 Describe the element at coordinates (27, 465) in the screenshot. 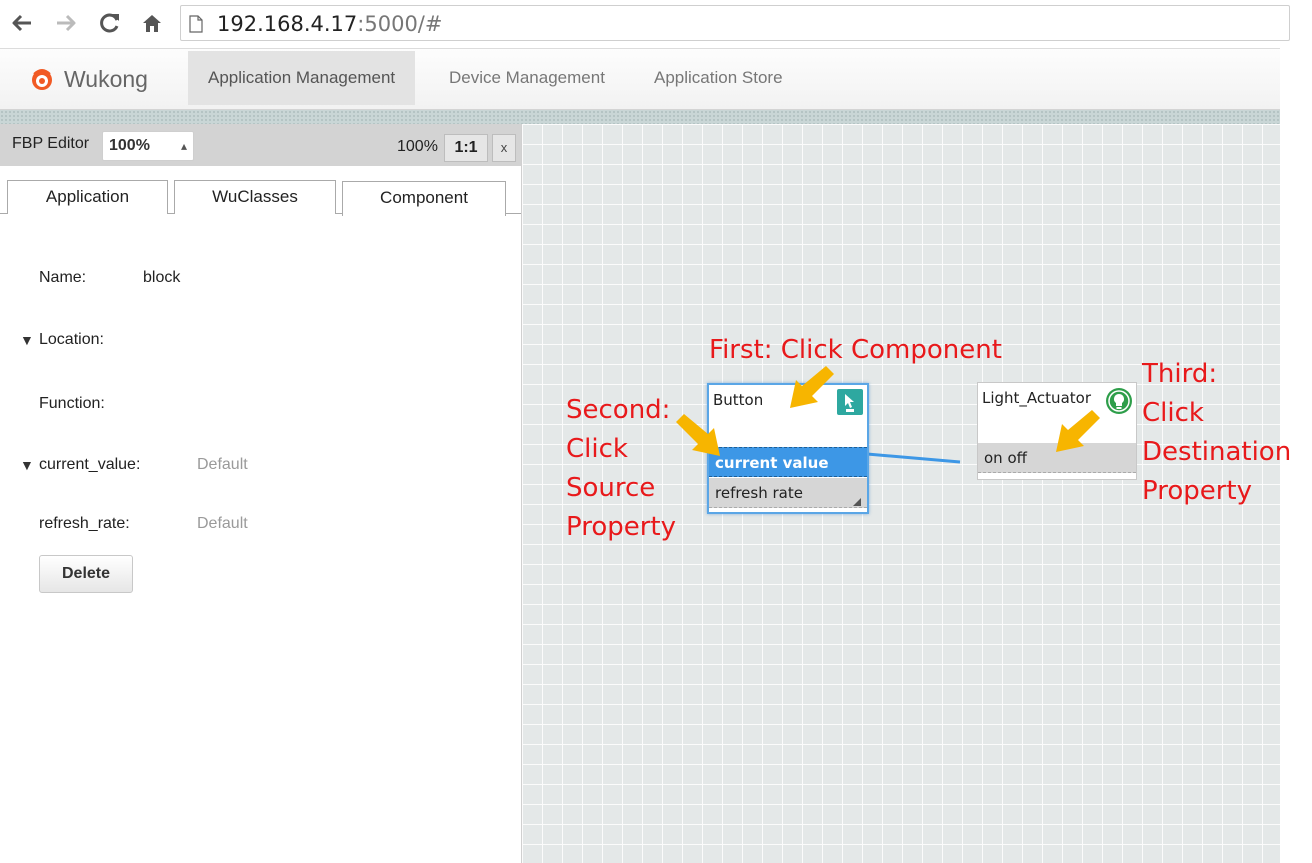

I see `current-value-expand-icon: ▼` at that location.